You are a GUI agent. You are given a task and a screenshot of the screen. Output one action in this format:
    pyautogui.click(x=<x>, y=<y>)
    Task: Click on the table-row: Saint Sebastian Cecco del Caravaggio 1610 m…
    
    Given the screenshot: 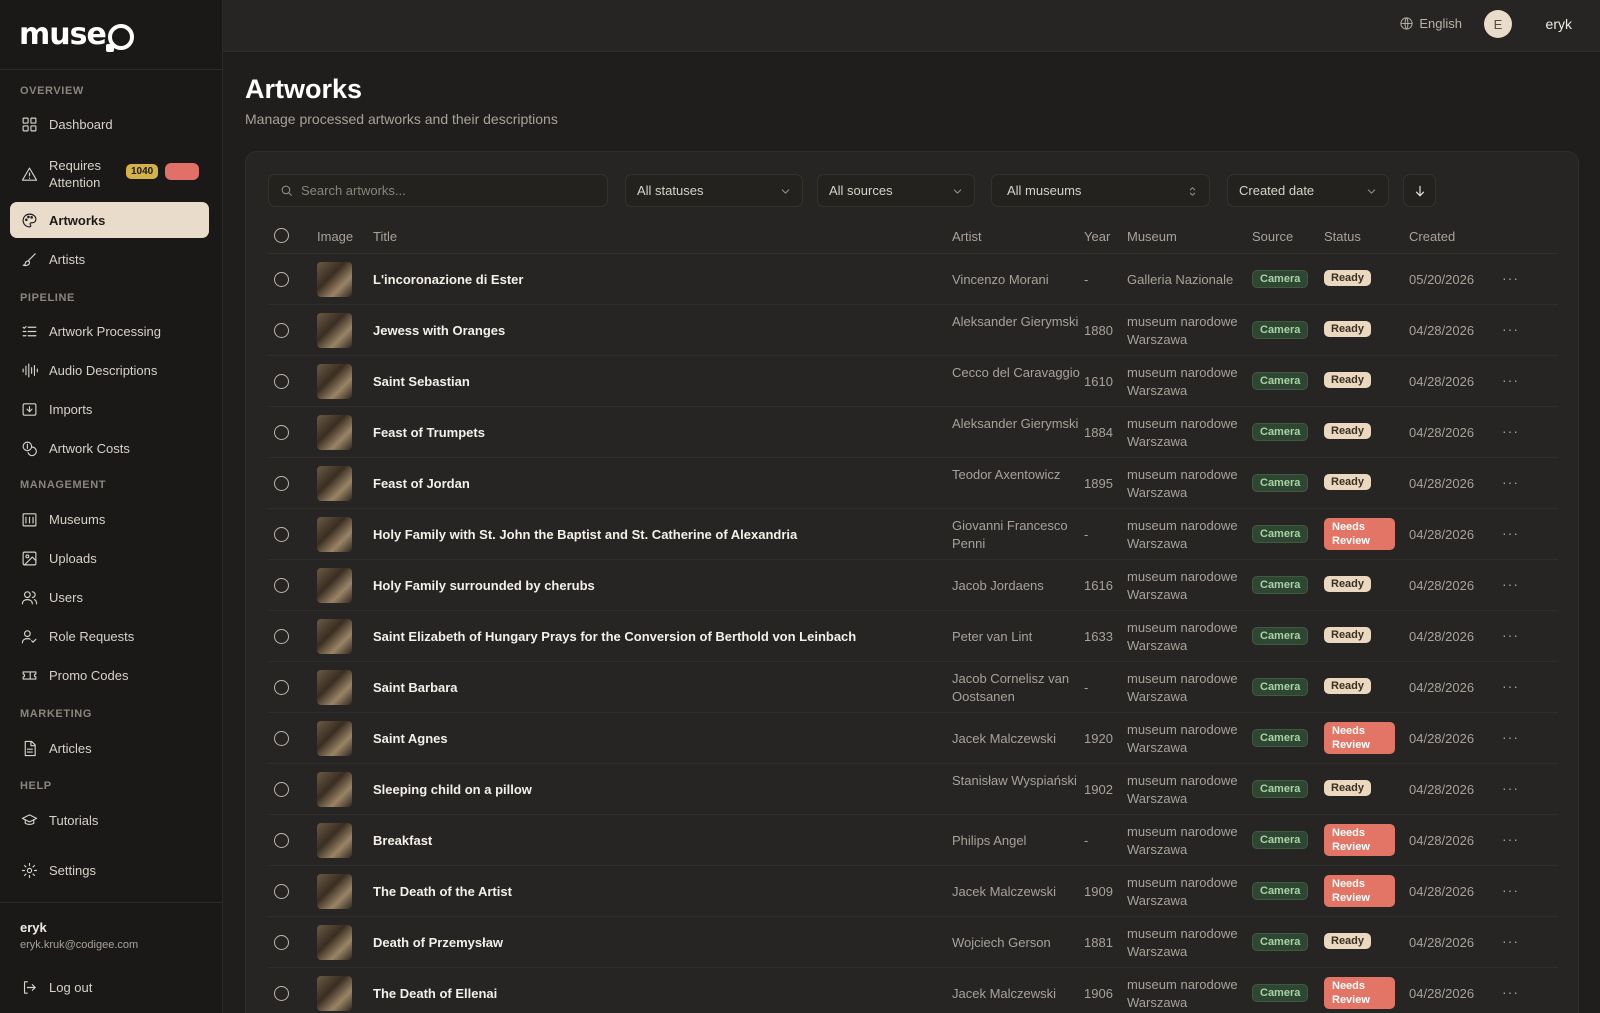 What is the action you would take?
    pyautogui.click(x=913, y=381)
    